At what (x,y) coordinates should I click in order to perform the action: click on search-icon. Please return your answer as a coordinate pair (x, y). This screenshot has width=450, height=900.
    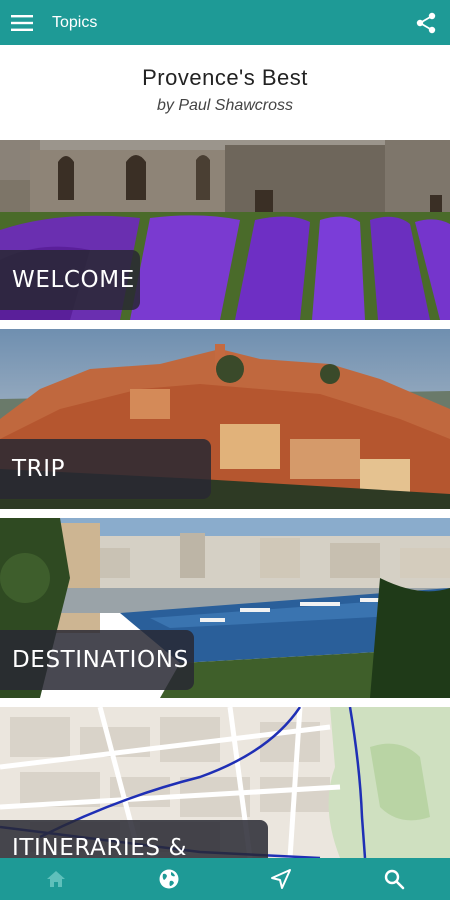
    Looking at the image, I should click on (394, 879).